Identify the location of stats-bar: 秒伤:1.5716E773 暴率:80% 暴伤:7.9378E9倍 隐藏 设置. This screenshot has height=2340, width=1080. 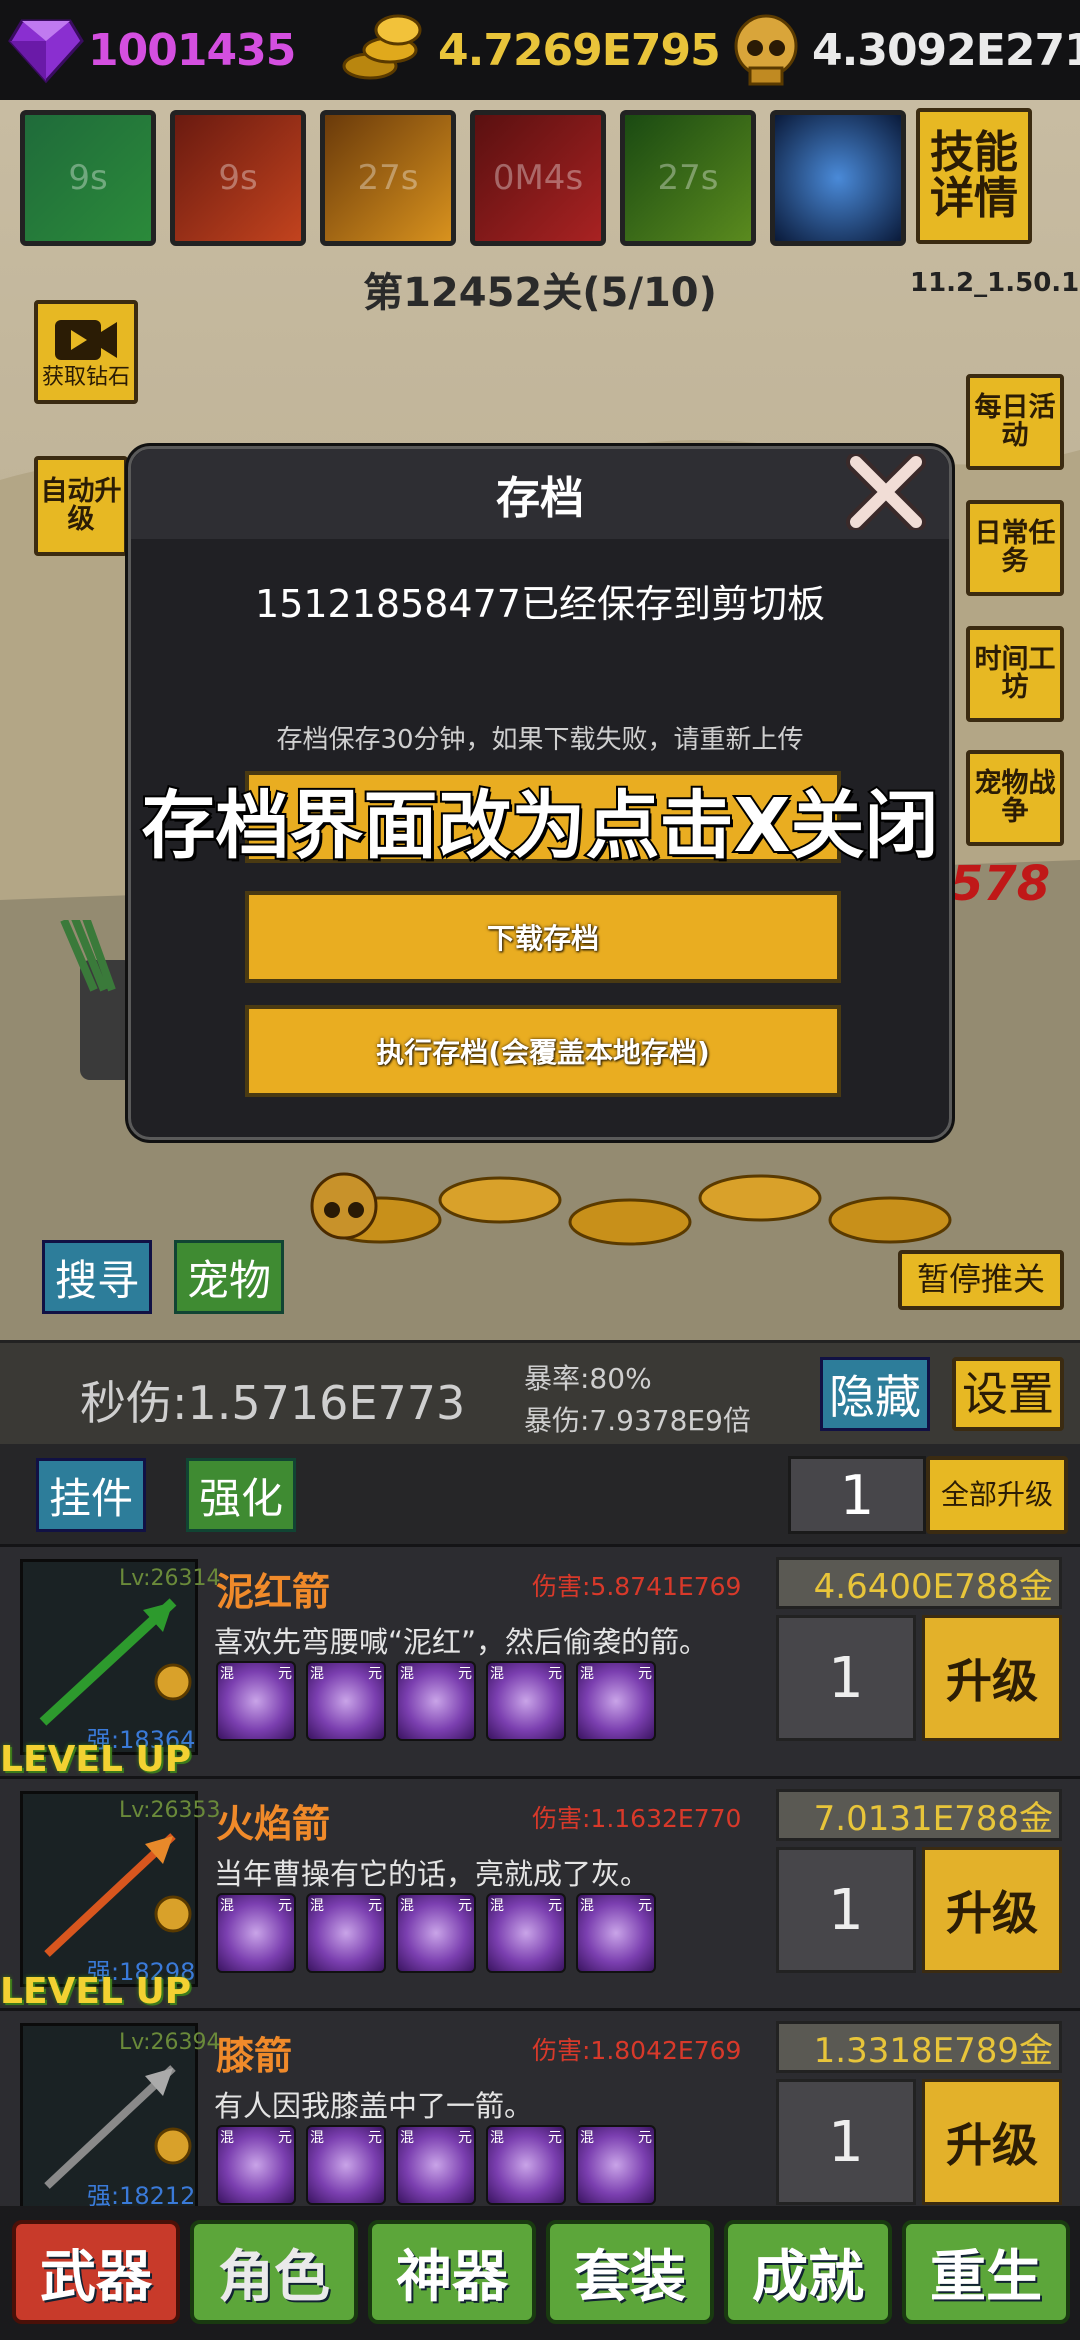
(540, 1392).